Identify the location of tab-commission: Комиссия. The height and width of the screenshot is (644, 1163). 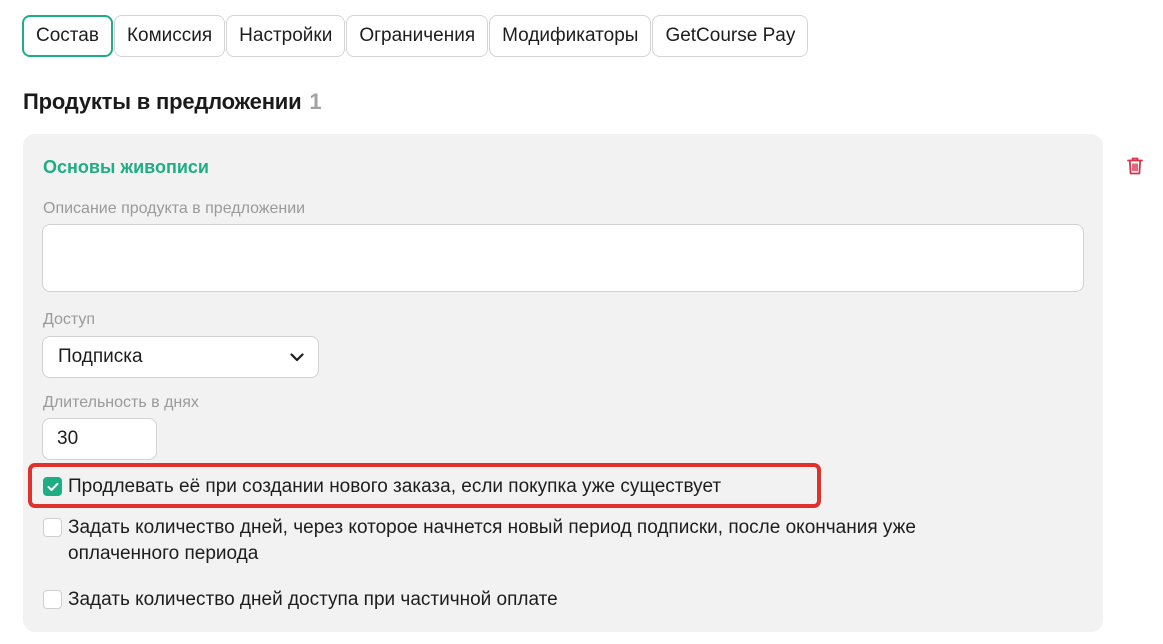
(169, 36).